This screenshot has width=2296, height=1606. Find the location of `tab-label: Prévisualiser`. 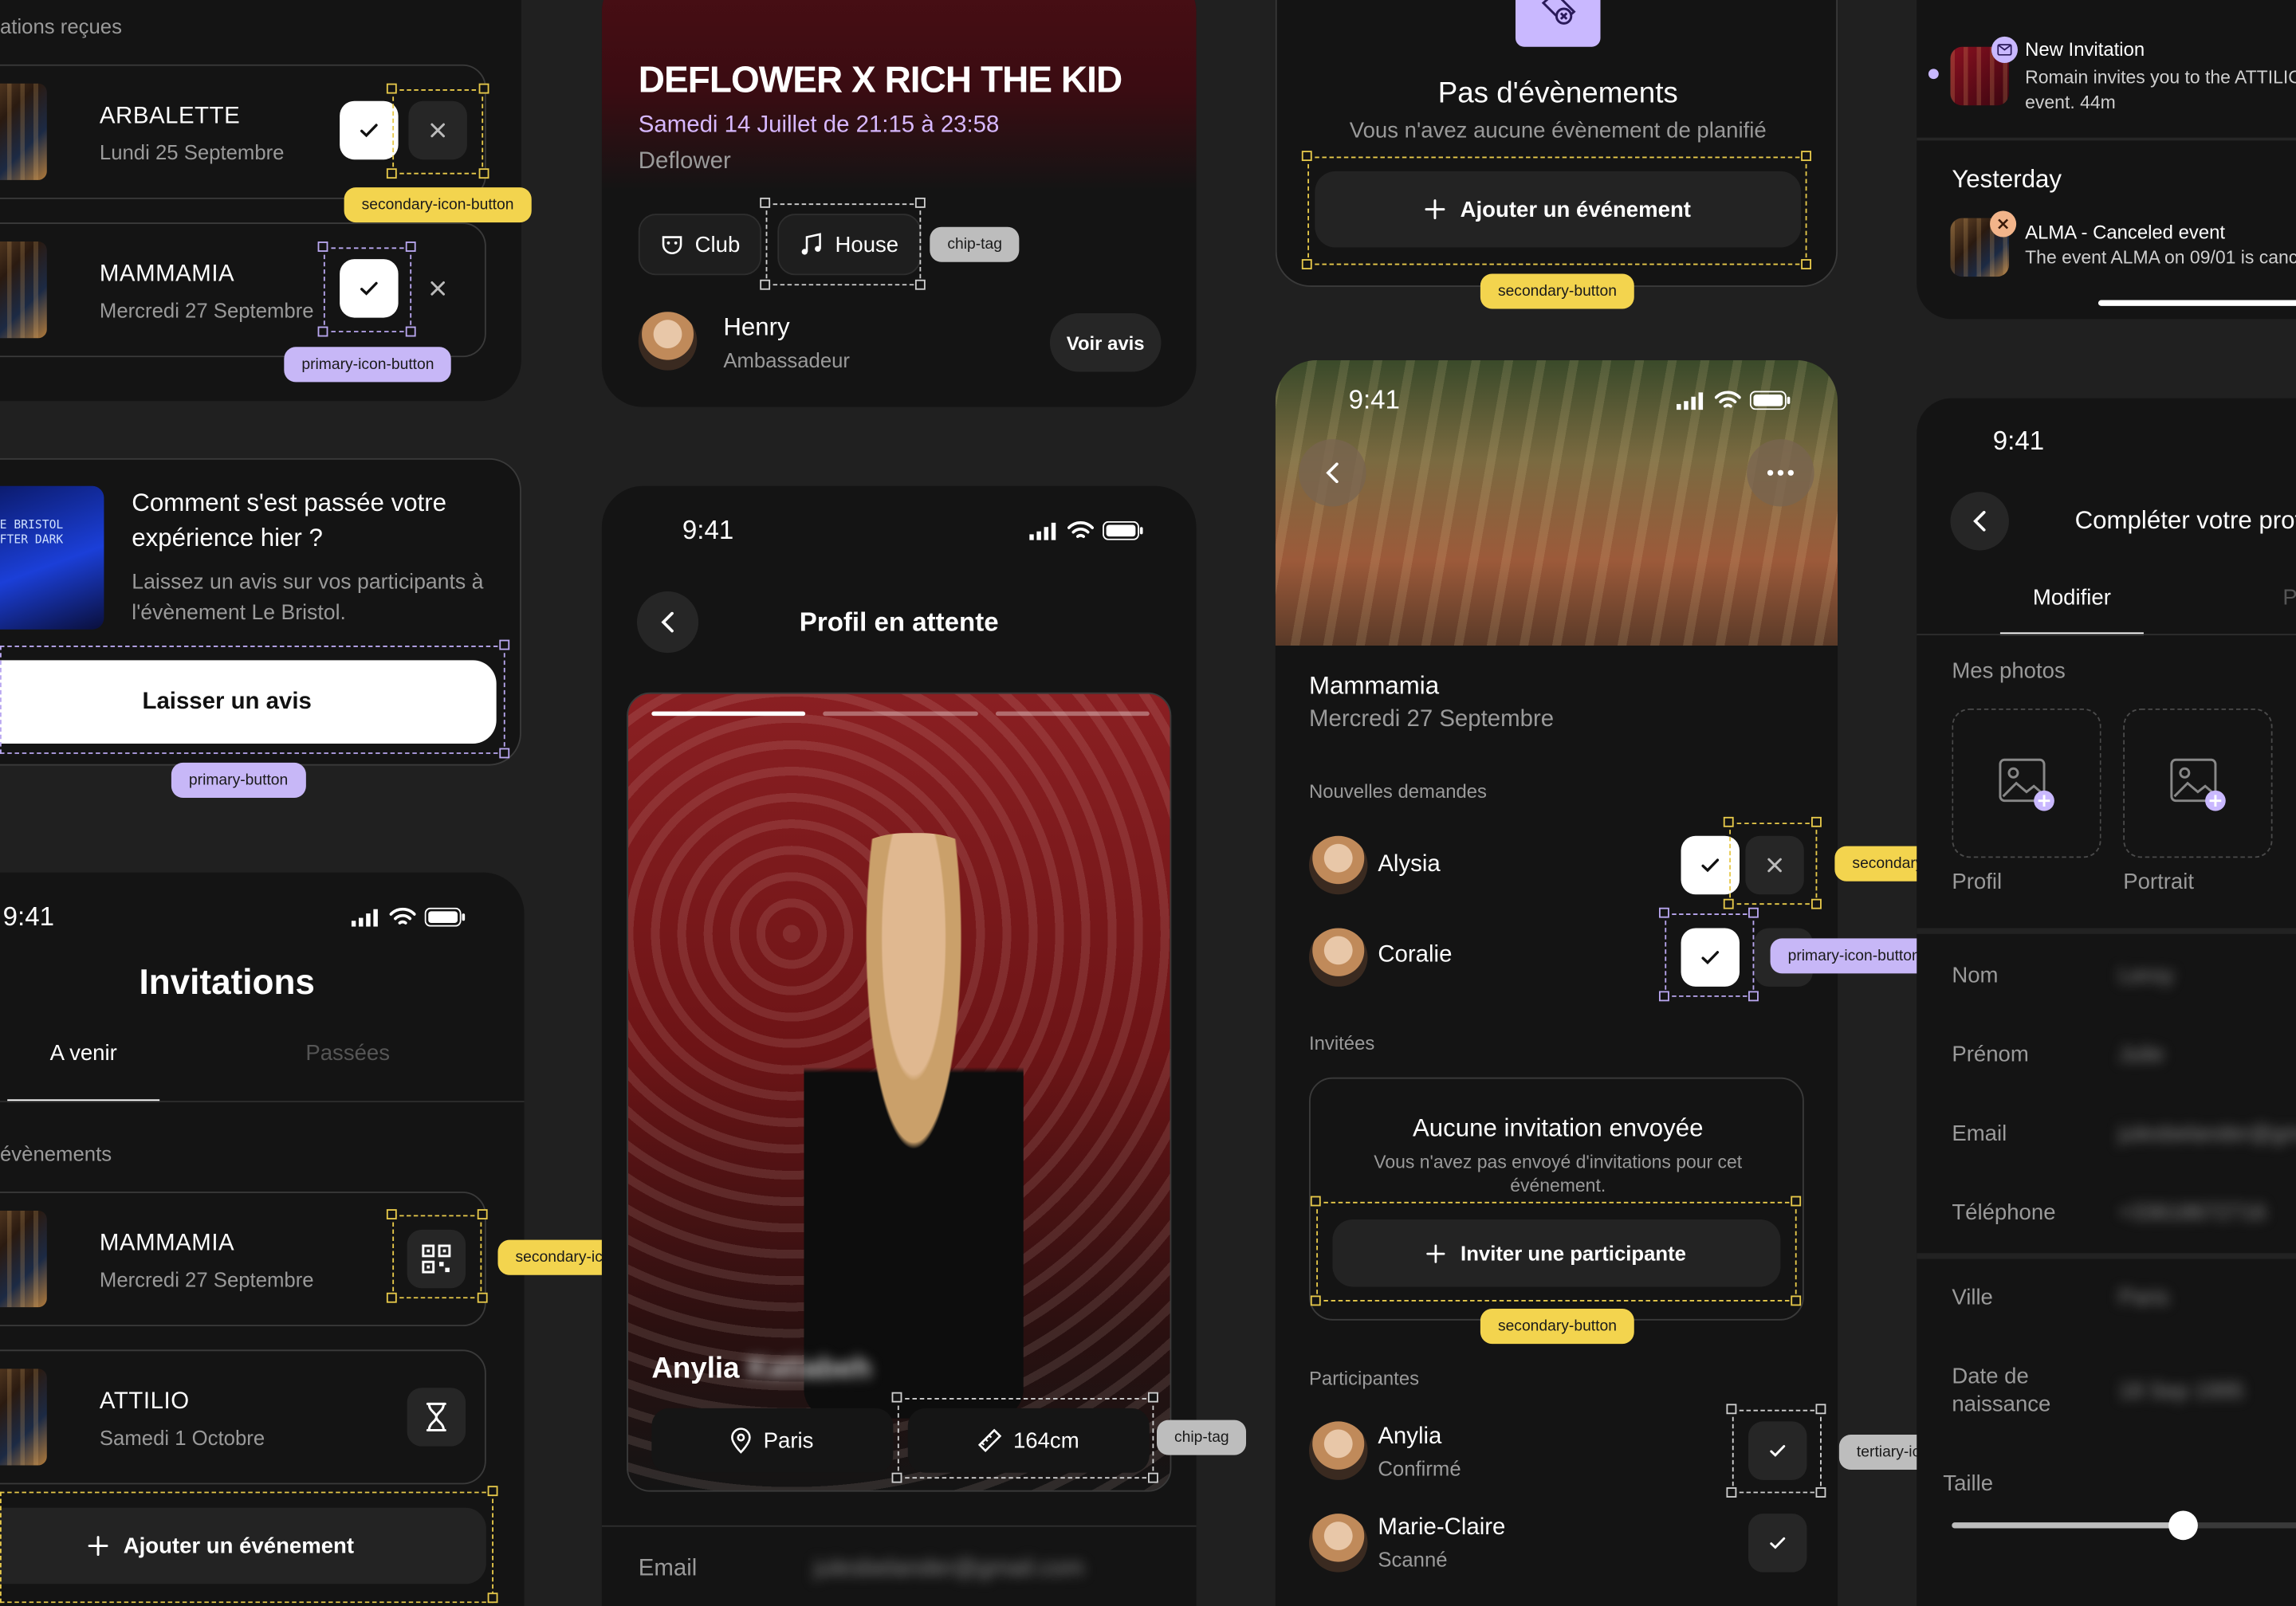

tab-label: Prévisualiser is located at coordinates (2289, 598).